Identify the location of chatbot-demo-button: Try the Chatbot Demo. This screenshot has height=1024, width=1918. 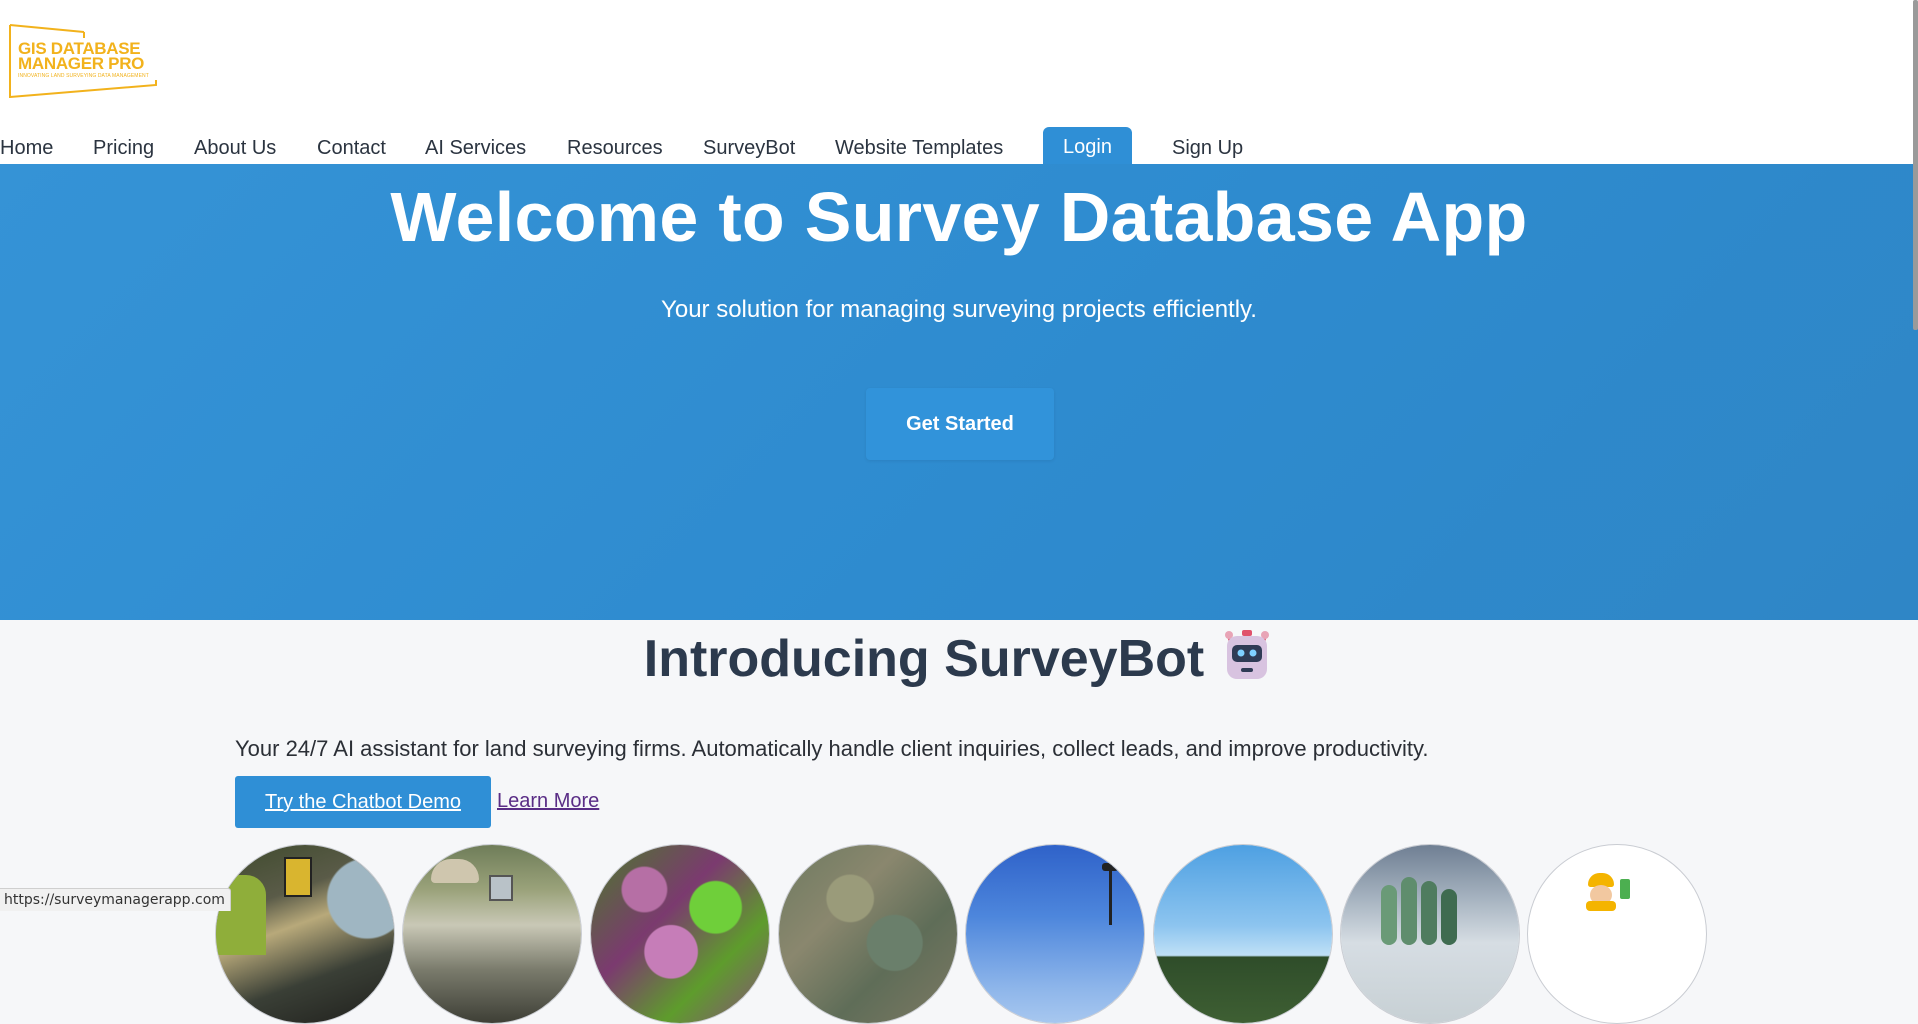
(363, 802).